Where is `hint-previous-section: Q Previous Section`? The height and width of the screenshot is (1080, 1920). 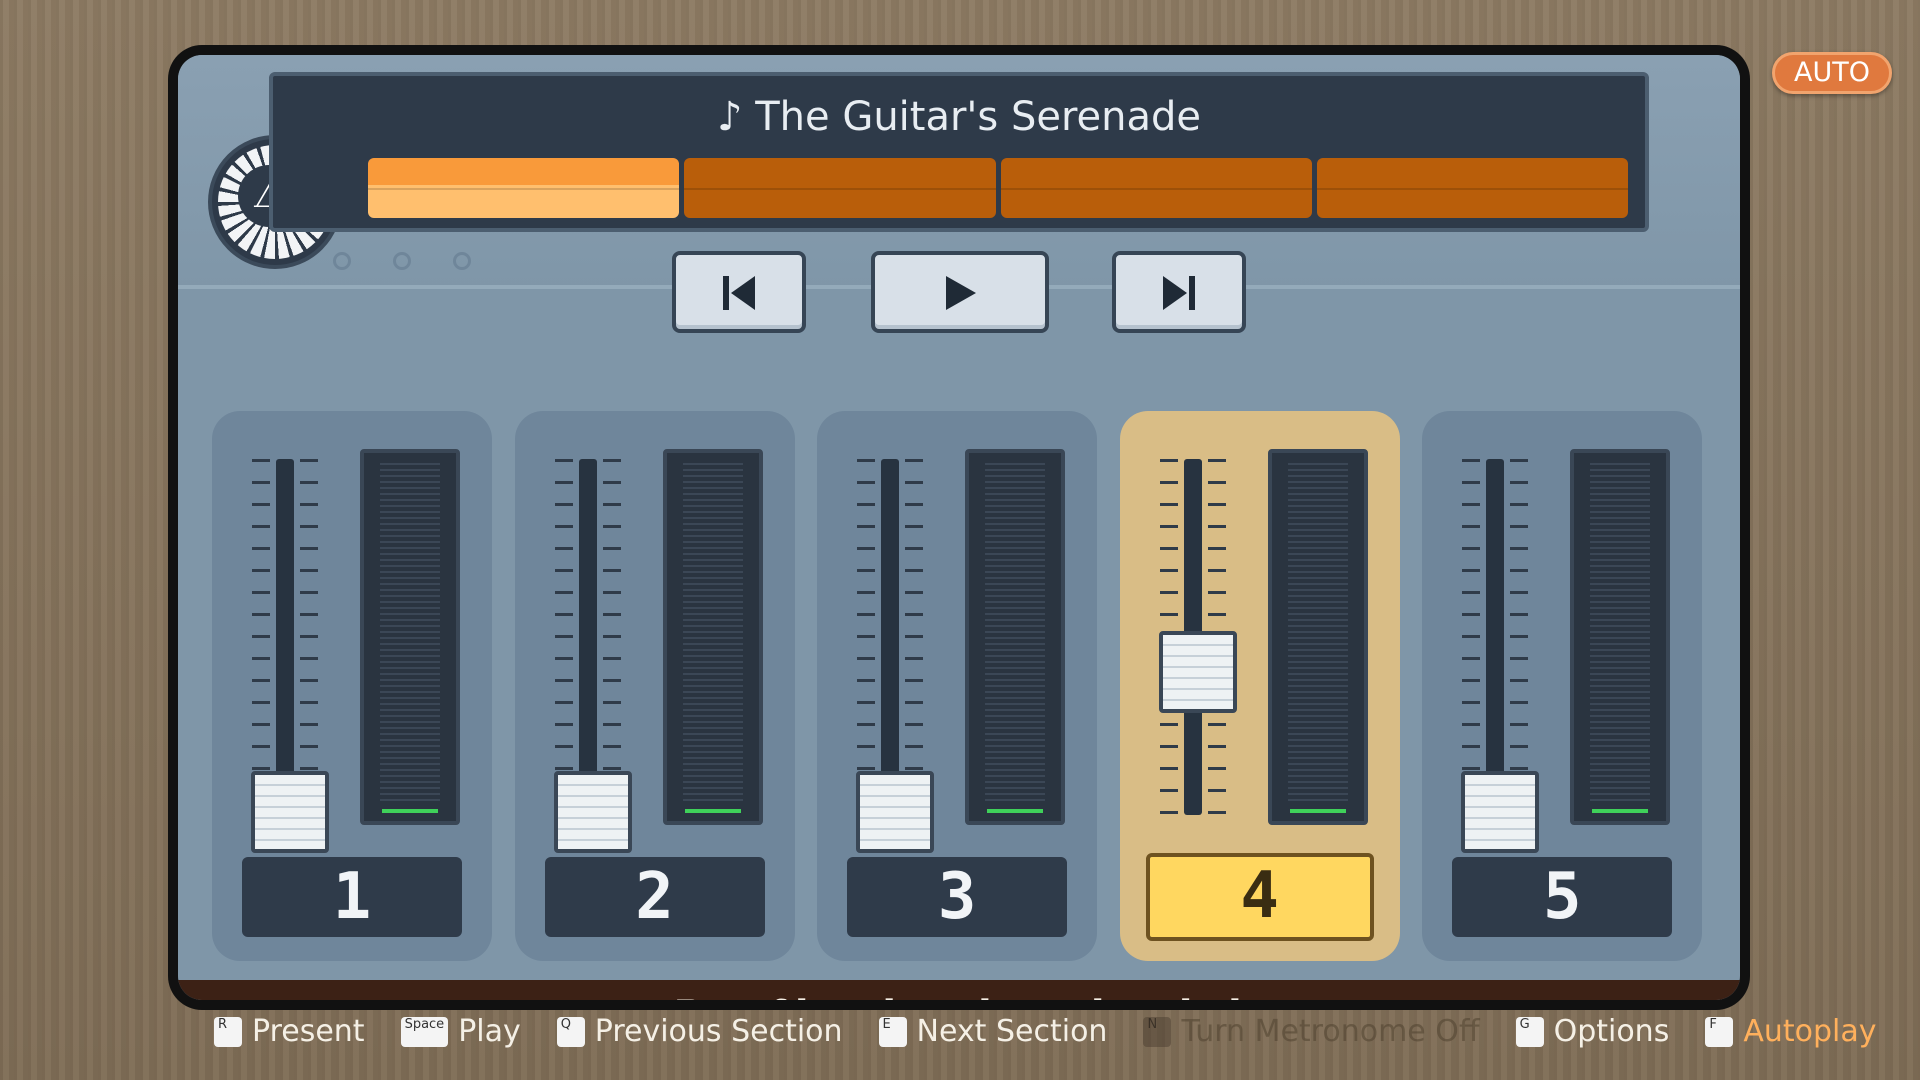
hint-previous-section: Q Previous Section is located at coordinates (699, 1031).